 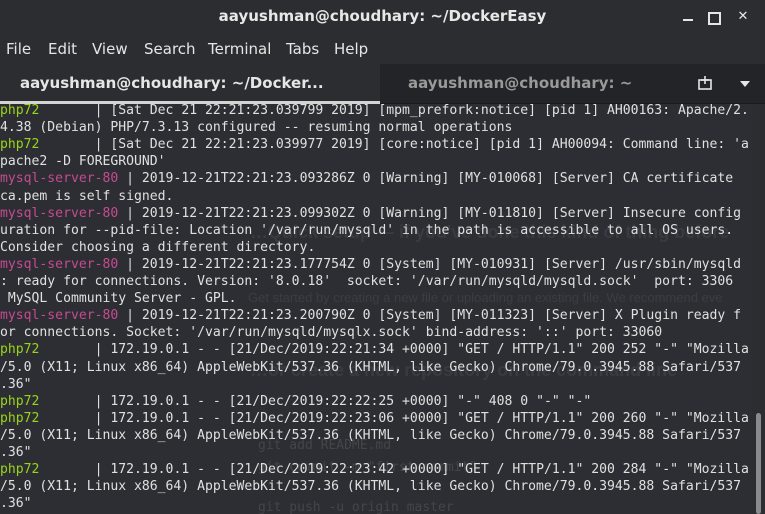 I want to click on window-title: aayushman@choudhary: ~/DockerEasy, so click(x=382, y=16).